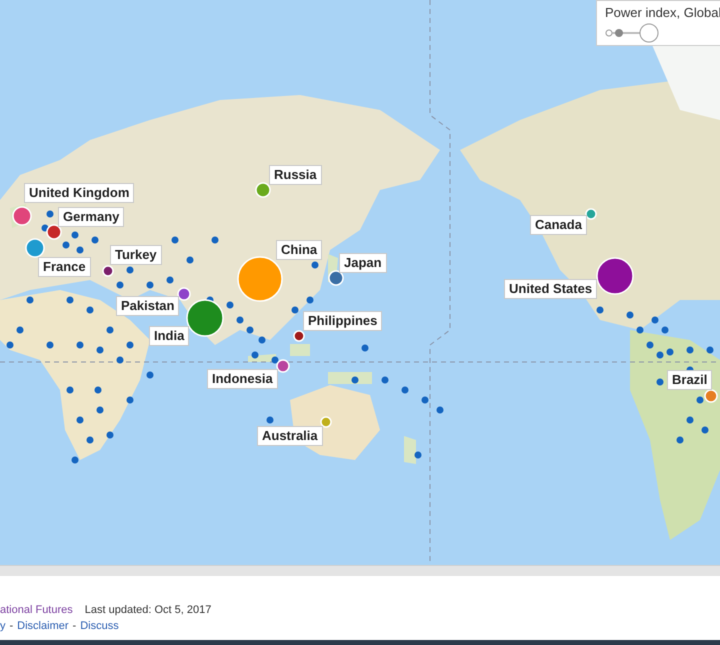 The width and height of the screenshot is (720, 645). What do you see at coordinates (299, 250) in the screenshot?
I see `country-label: China` at bounding box center [299, 250].